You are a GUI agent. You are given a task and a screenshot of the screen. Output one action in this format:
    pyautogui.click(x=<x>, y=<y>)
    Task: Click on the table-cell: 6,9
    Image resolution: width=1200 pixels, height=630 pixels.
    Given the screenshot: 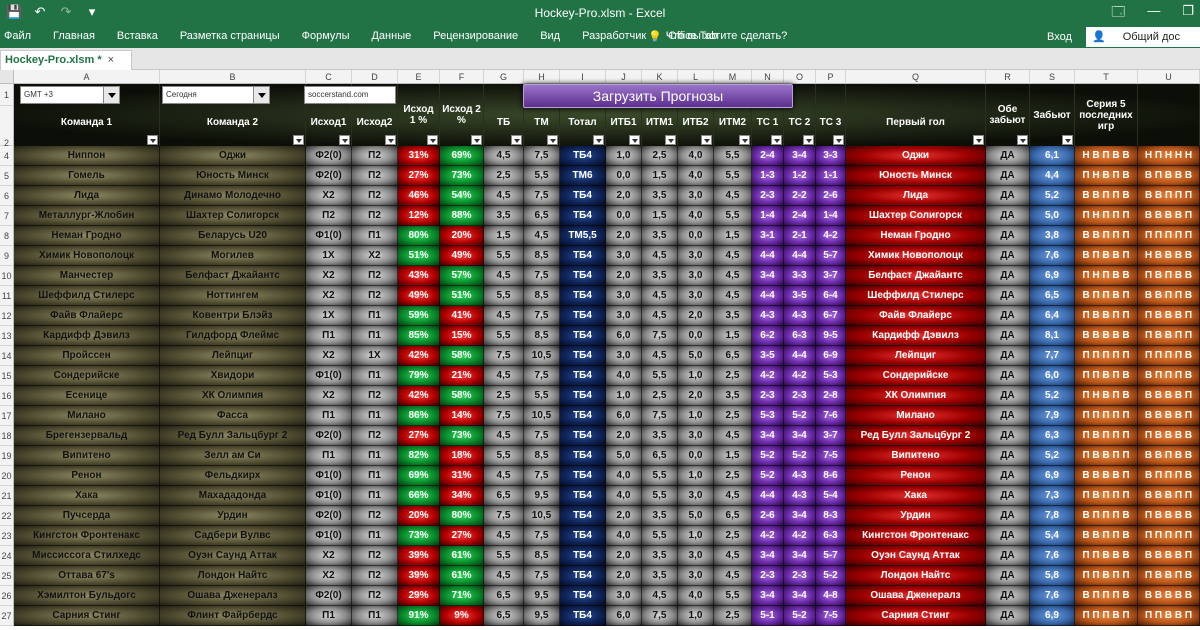 What is the action you would take?
    pyautogui.click(x=1052, y=476)
    